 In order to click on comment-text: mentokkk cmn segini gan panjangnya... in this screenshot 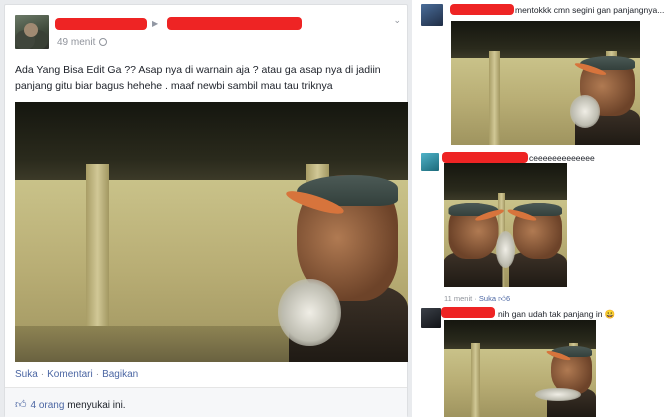, I will do `click(590, 10)`.